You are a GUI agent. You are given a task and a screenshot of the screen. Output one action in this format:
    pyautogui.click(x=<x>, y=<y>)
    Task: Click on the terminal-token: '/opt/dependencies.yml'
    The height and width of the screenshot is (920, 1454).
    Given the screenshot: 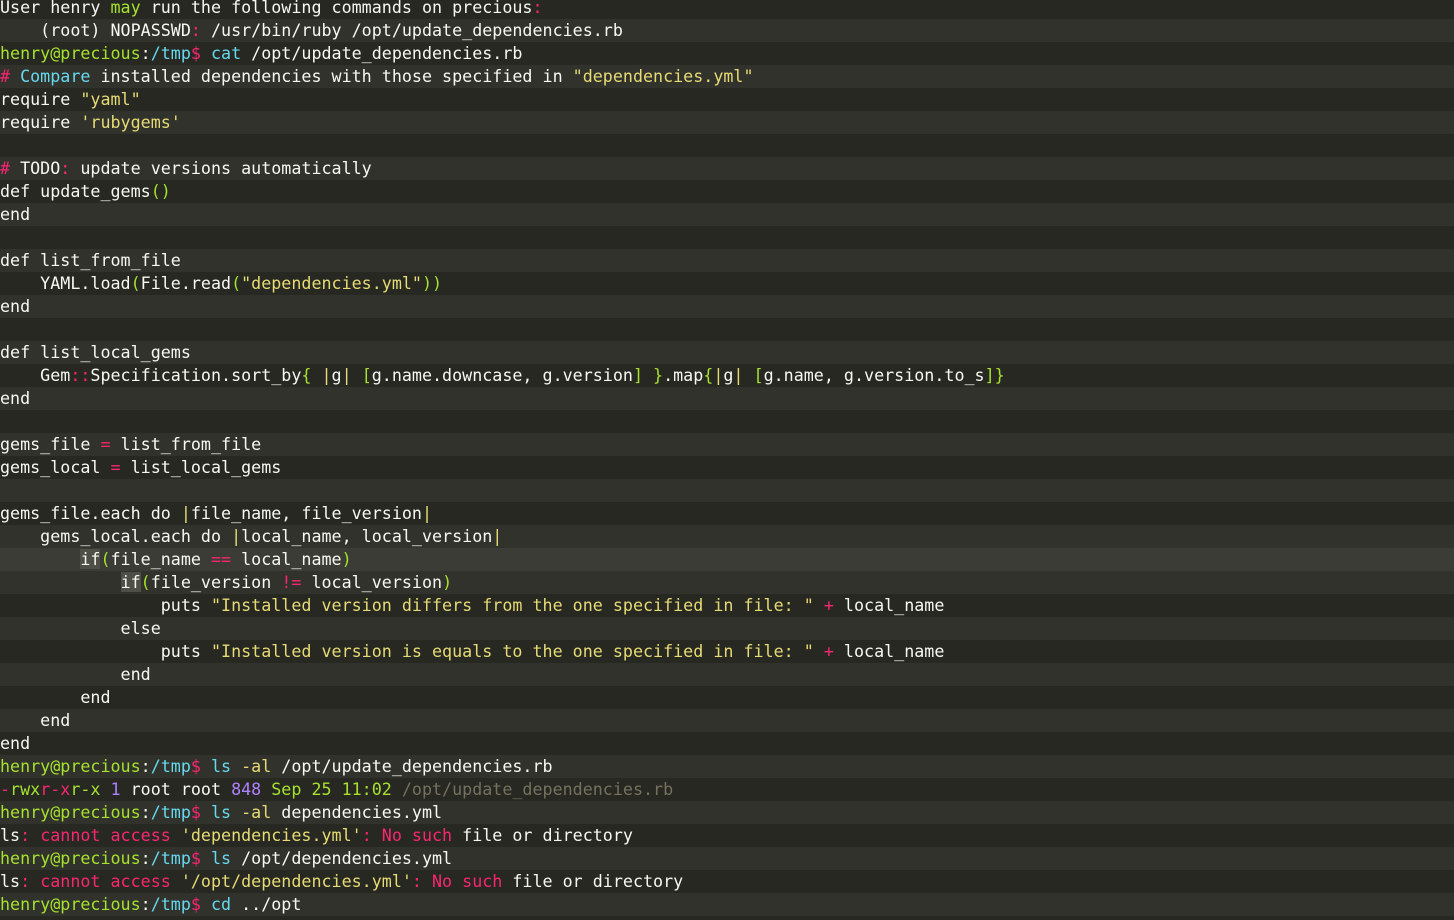 What is the action you would take?
    pyautogui.click(x=296, y=881)
    